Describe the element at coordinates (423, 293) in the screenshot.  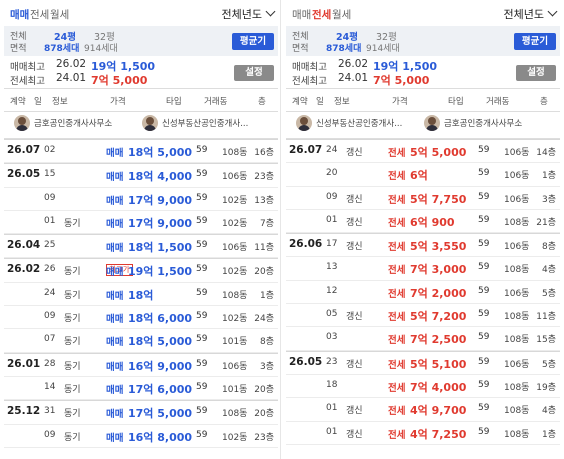
I see `table-row: 12 전세 7억 2,000 59 106동 5층` at that location.